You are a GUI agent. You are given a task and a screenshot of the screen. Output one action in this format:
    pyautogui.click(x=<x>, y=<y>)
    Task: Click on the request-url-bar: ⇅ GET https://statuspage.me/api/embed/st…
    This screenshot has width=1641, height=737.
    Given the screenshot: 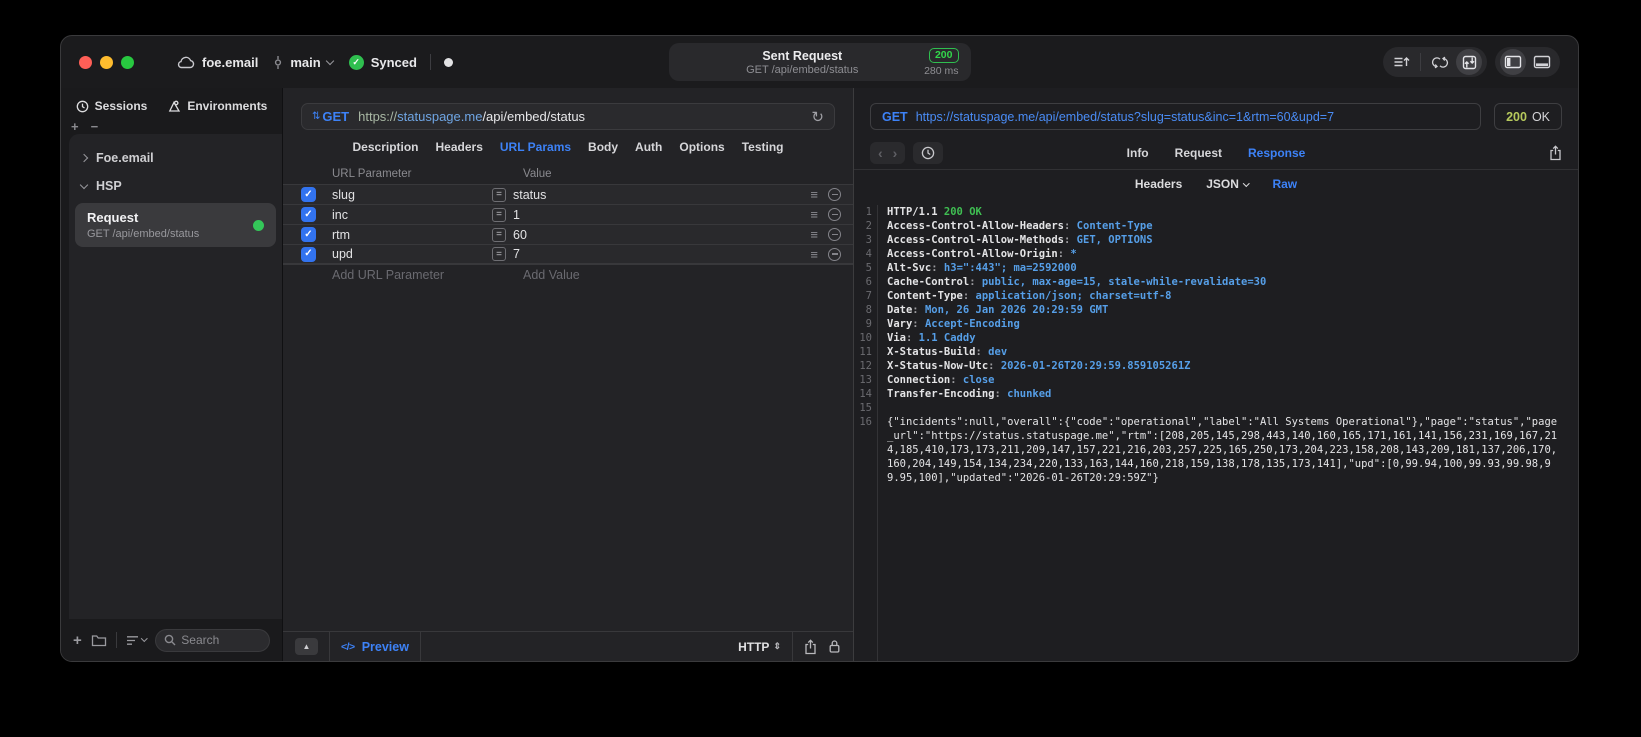 What is the action you would take?
    pyautogui.click(x=568, y=116)
    